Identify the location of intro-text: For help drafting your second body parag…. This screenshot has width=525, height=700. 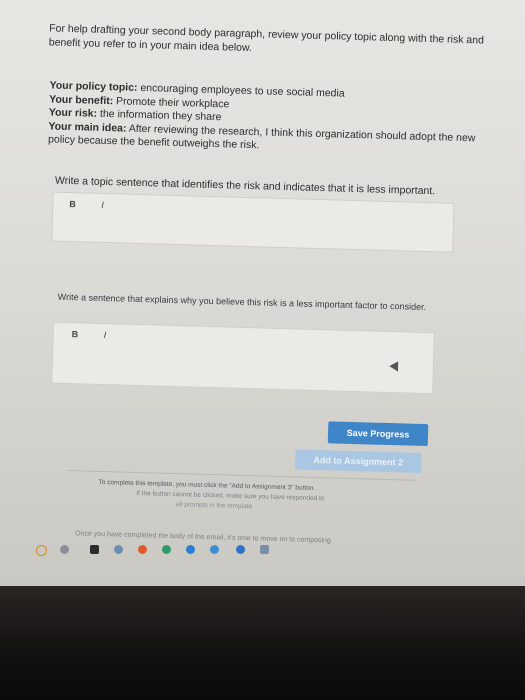
(266, 38).